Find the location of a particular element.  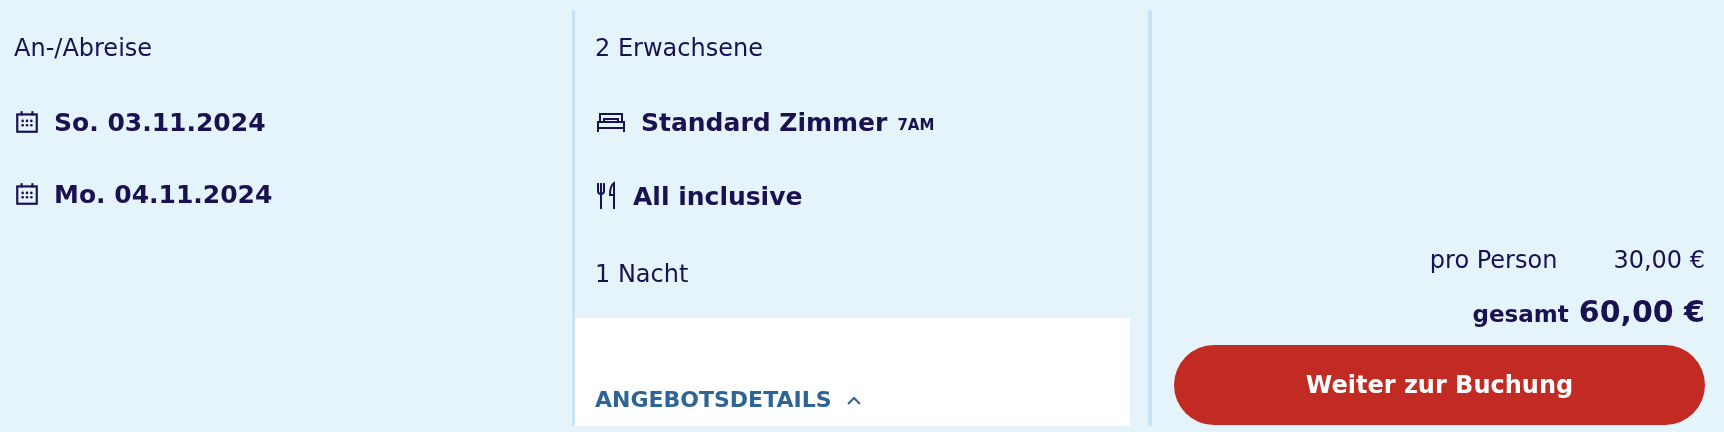

board-text: All inclusive is located at coordinates (718, 196).